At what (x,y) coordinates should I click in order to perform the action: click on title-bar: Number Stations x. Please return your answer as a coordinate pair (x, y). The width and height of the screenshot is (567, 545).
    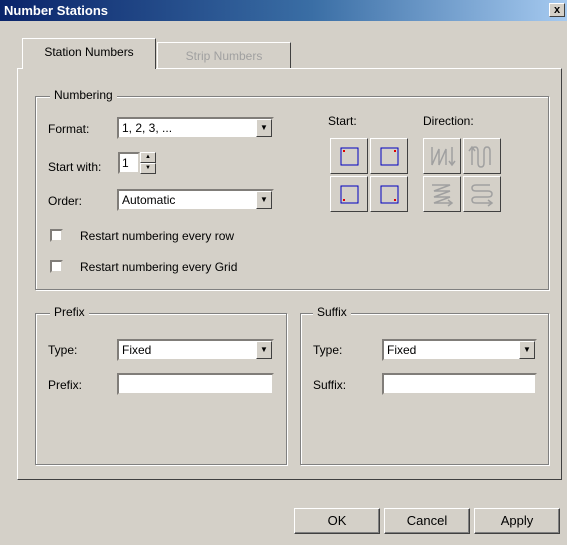
    Looking at the image, I should click on (283, 10).